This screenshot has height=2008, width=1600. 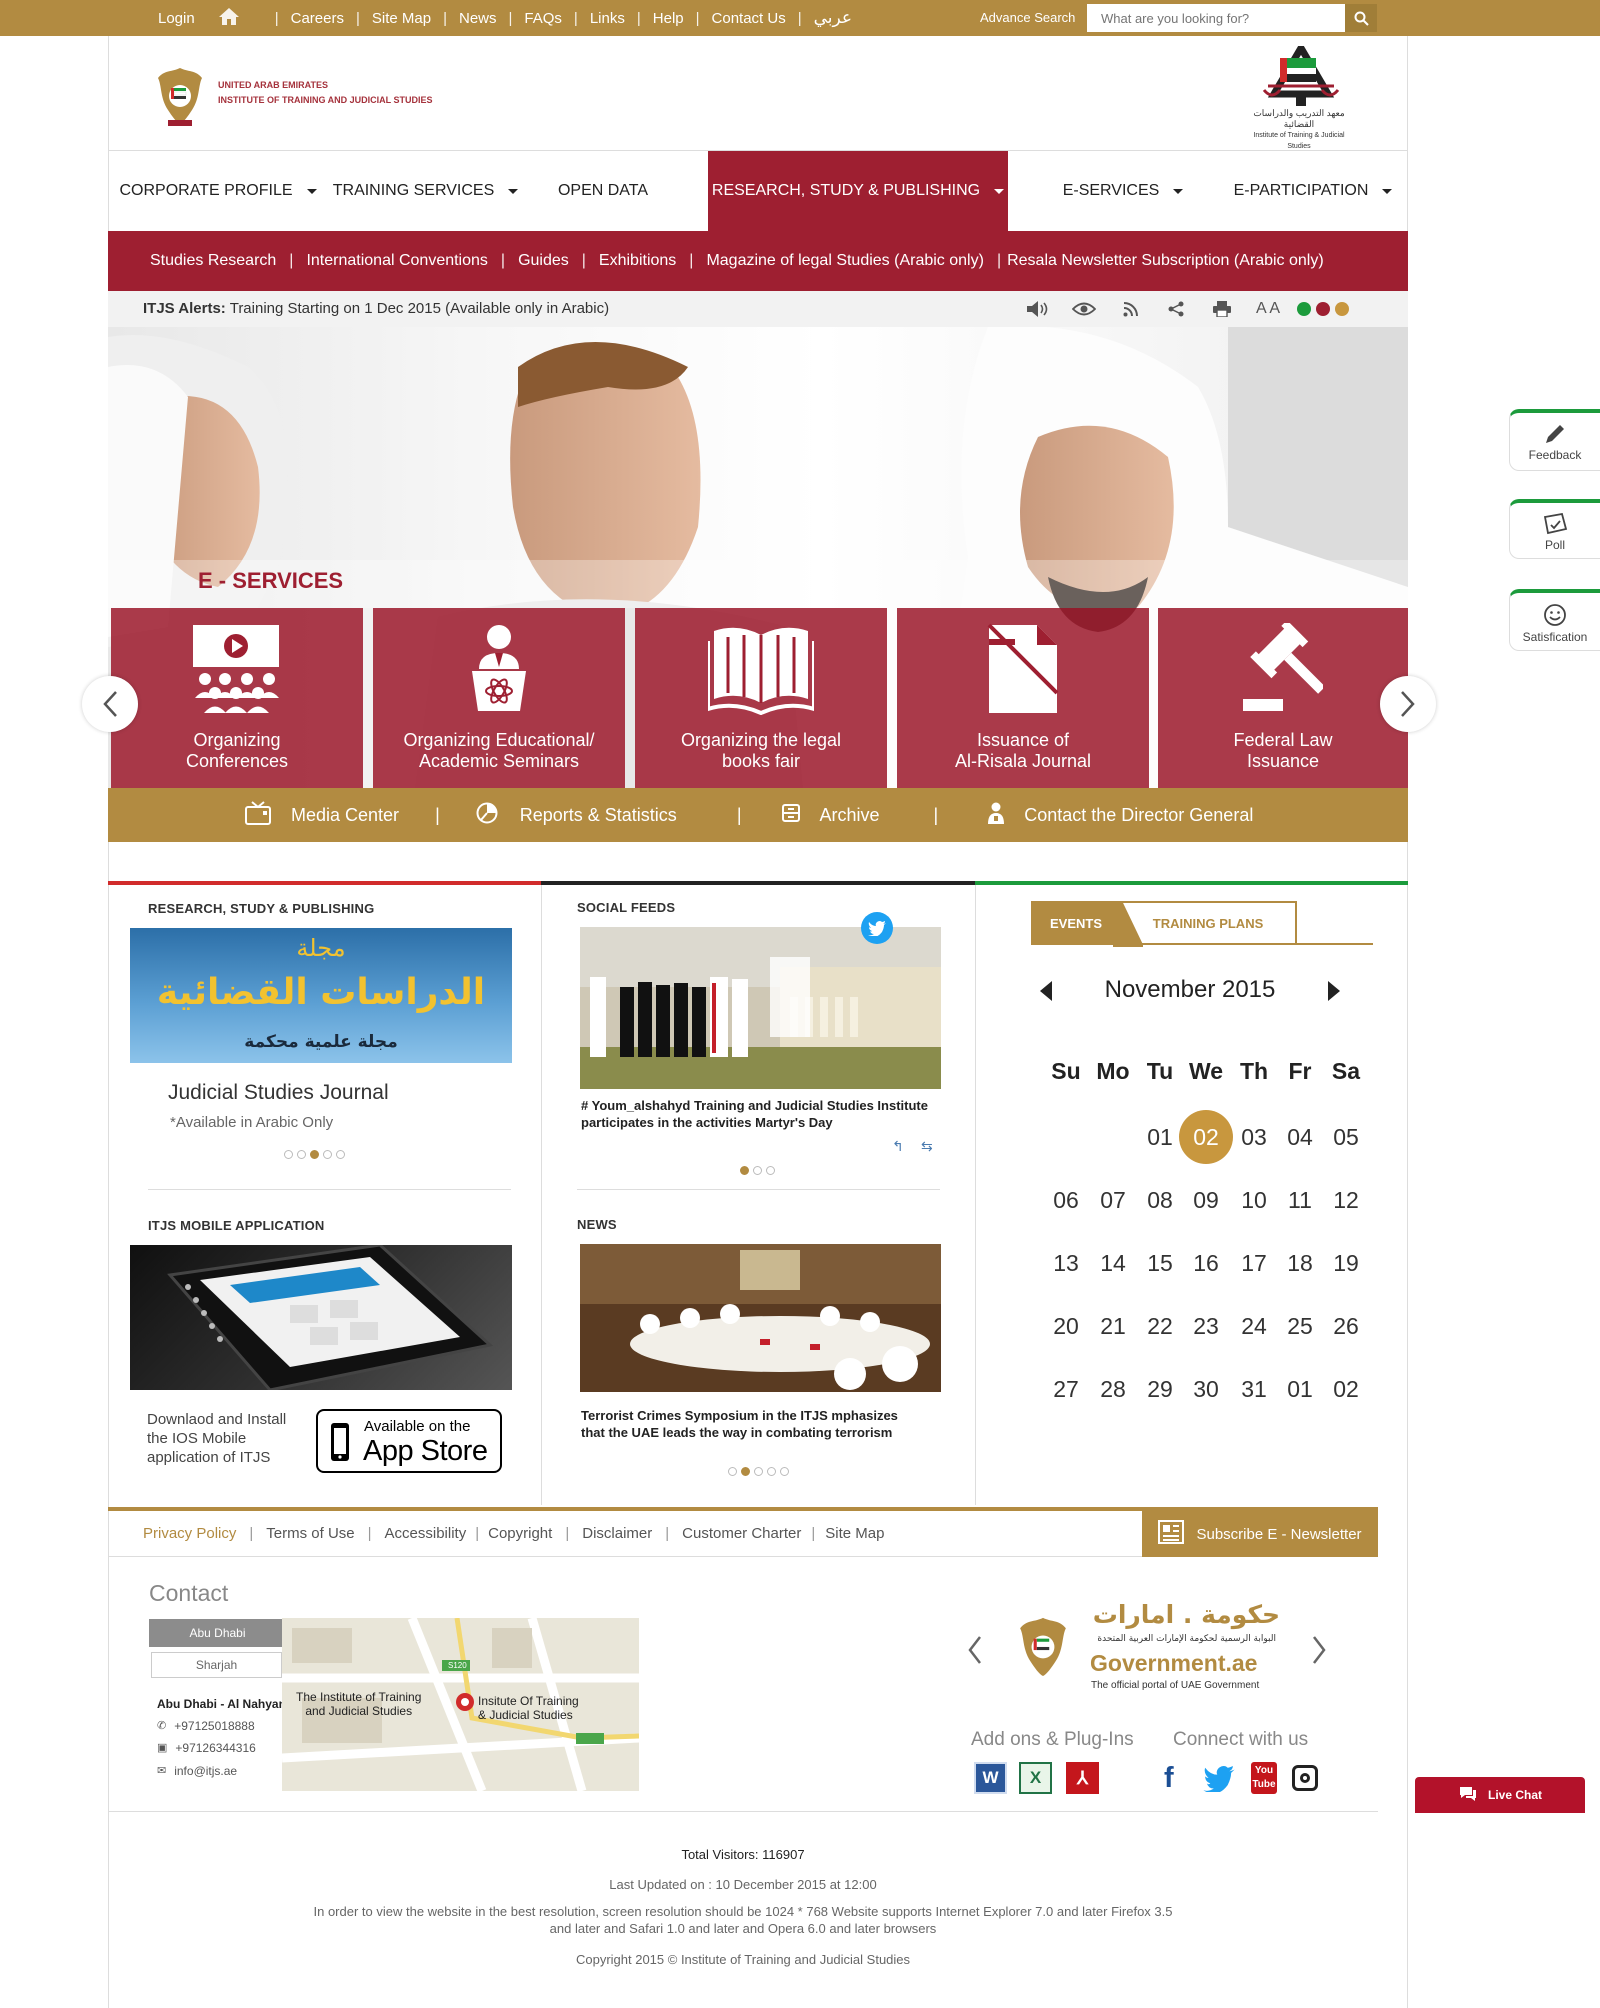 I want to click on eye-icon, so click(x=1084, y=309).